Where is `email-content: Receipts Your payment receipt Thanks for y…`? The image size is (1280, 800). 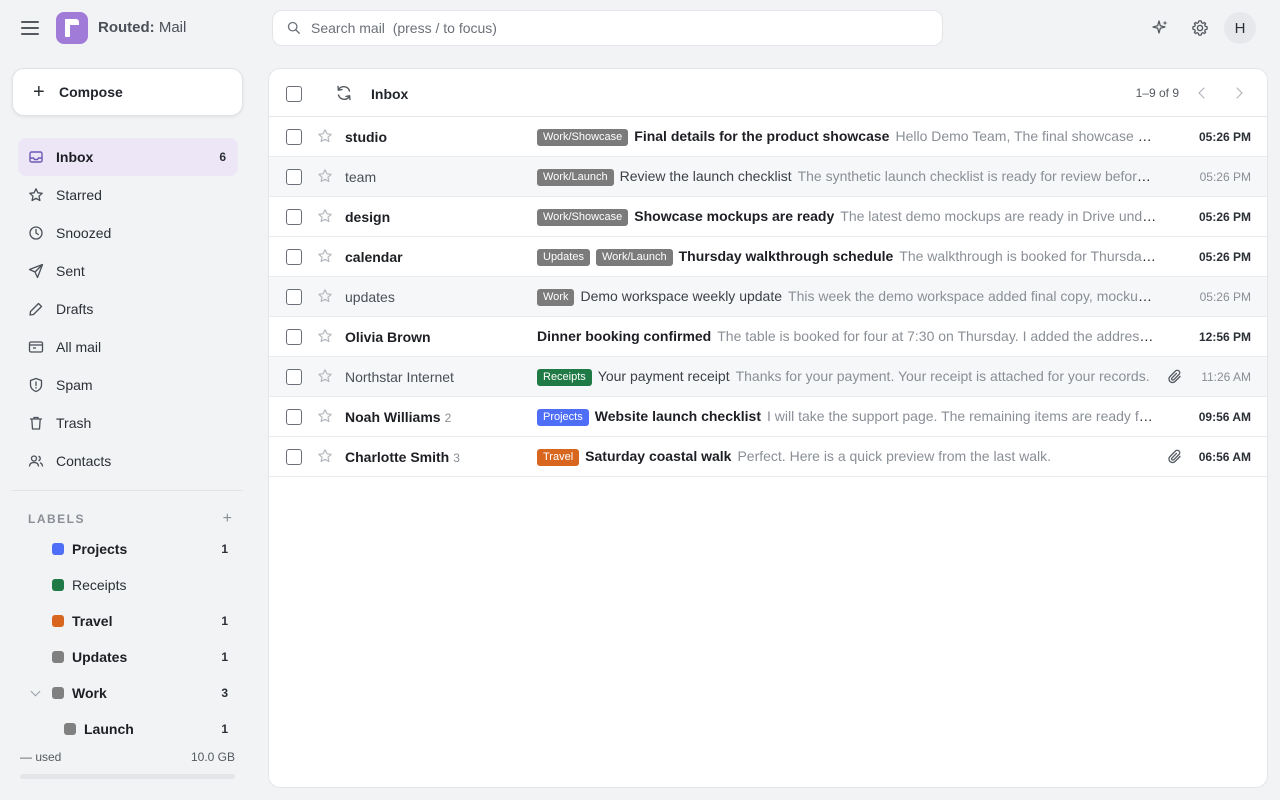
email-content: Receipts Your payment receipt Thanks for y… is located at coordinates (847, 378).